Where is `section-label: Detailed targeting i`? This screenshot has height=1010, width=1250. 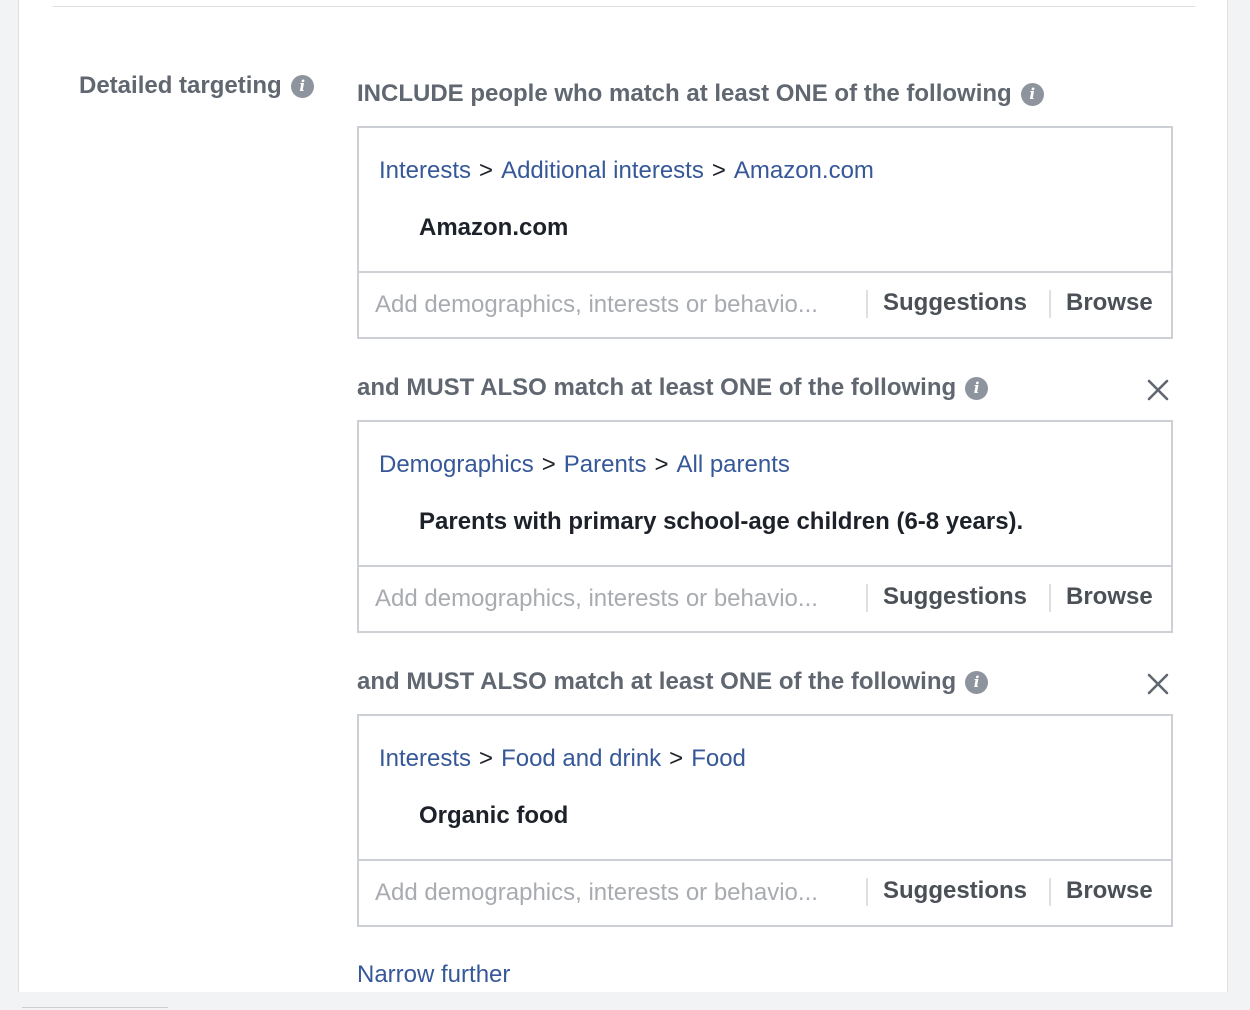
section-label: Detailed targeting i is located at coordinates (196, 86).